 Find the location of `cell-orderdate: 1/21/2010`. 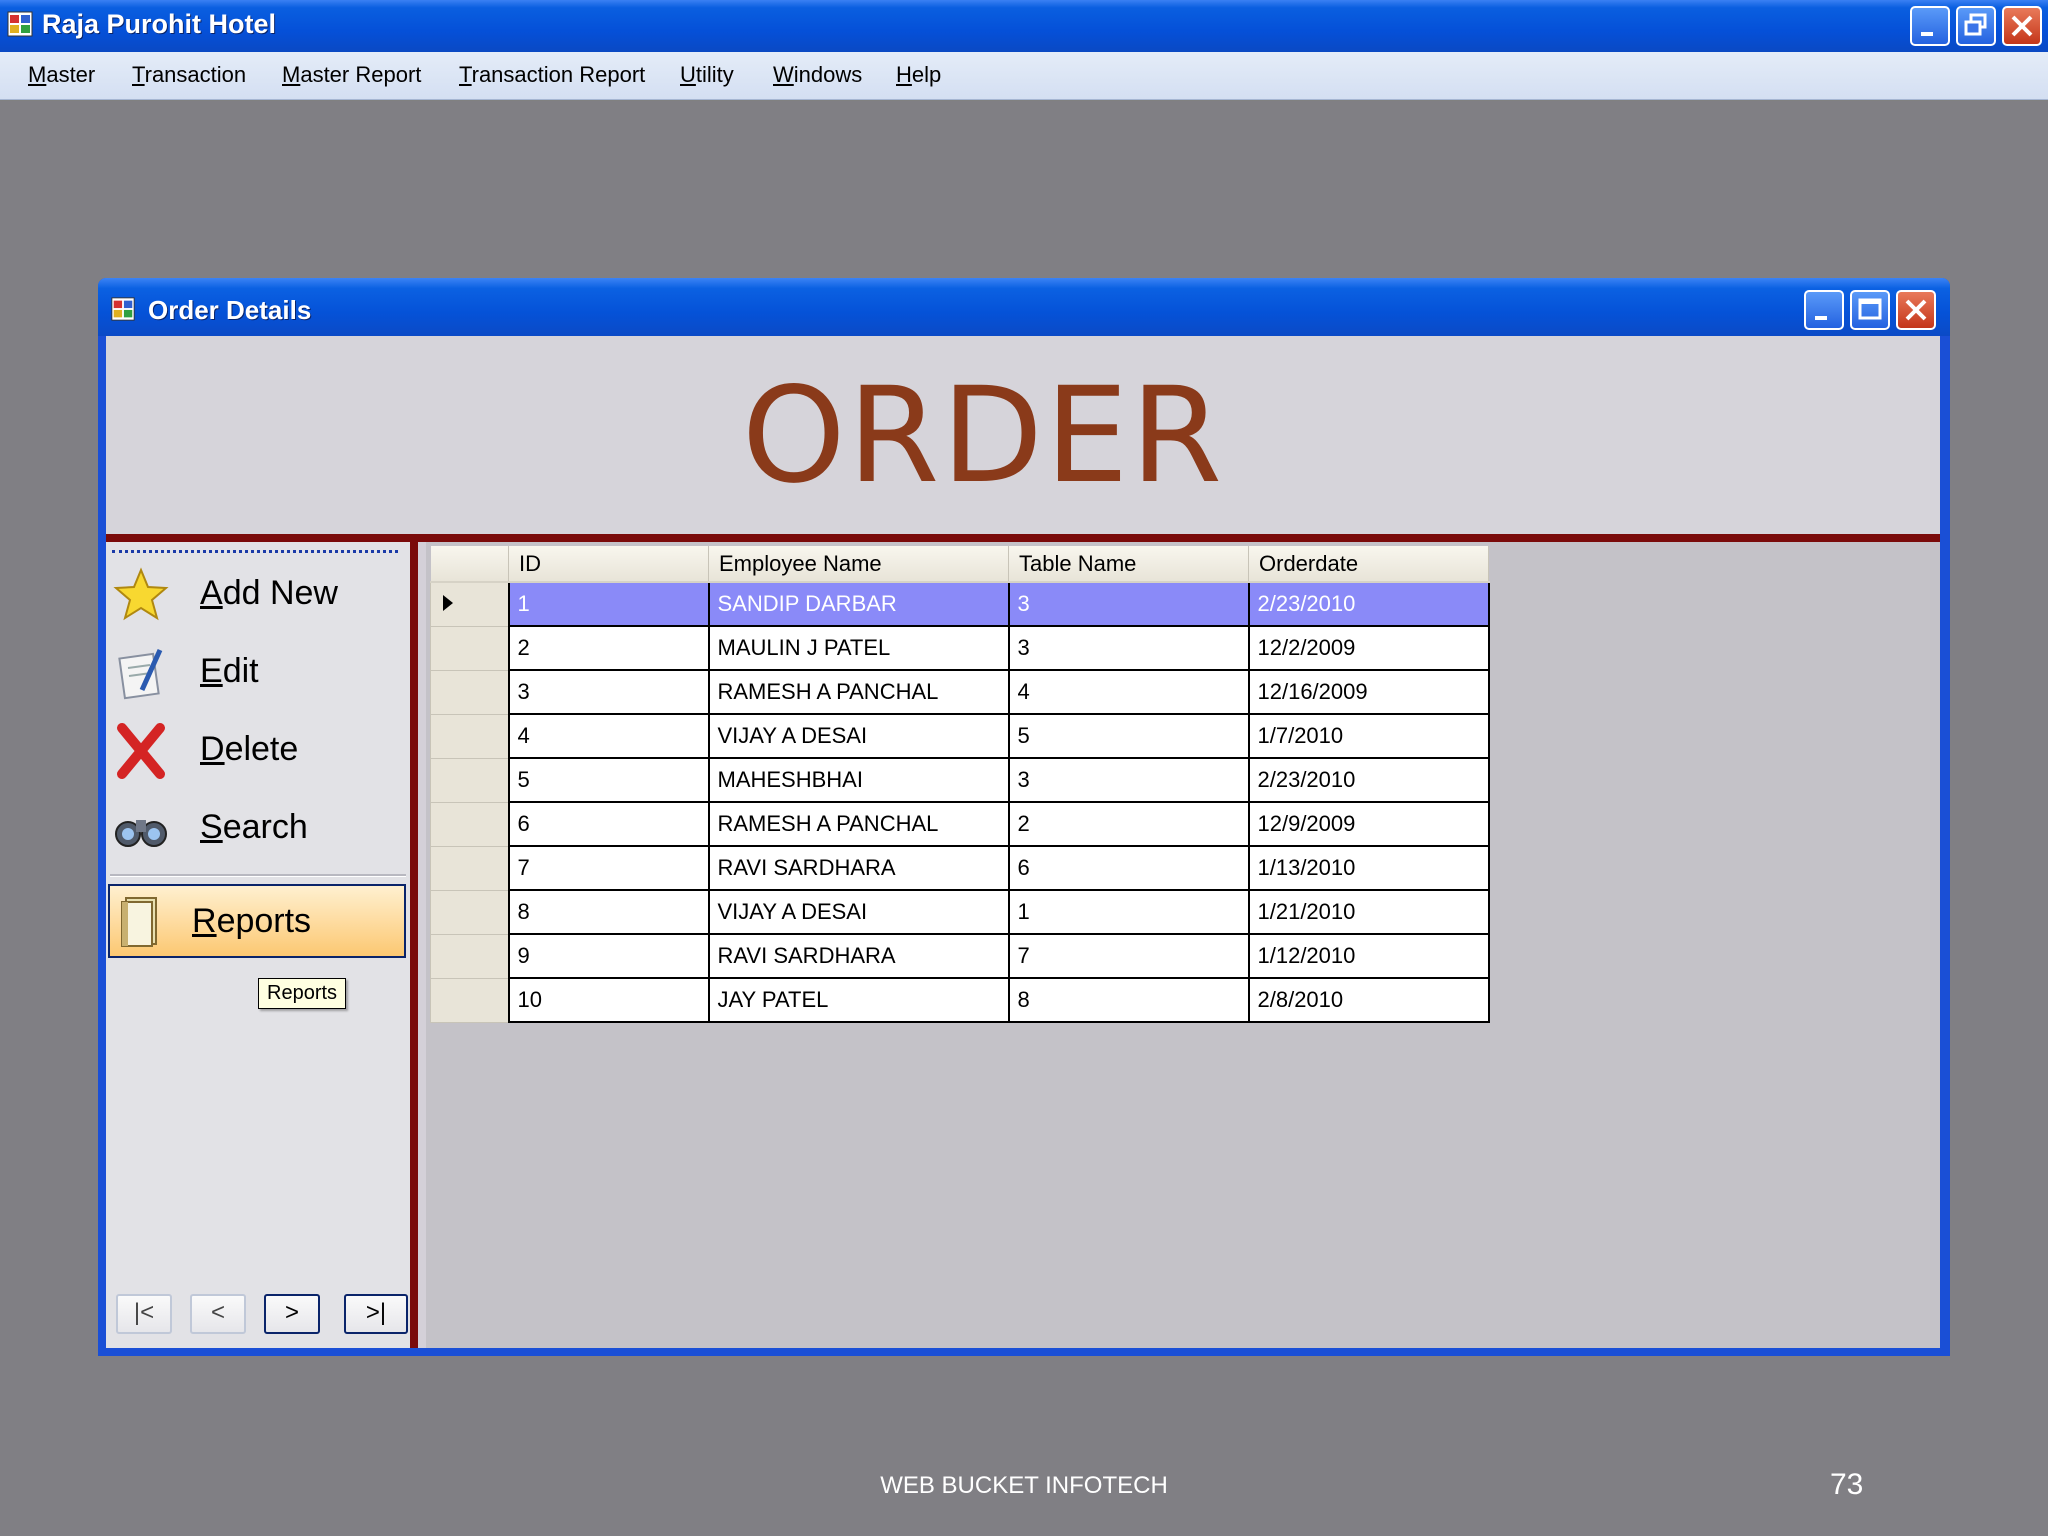

cell-orderdate: 1/21/2010 is located at coordinates (1368, 912).